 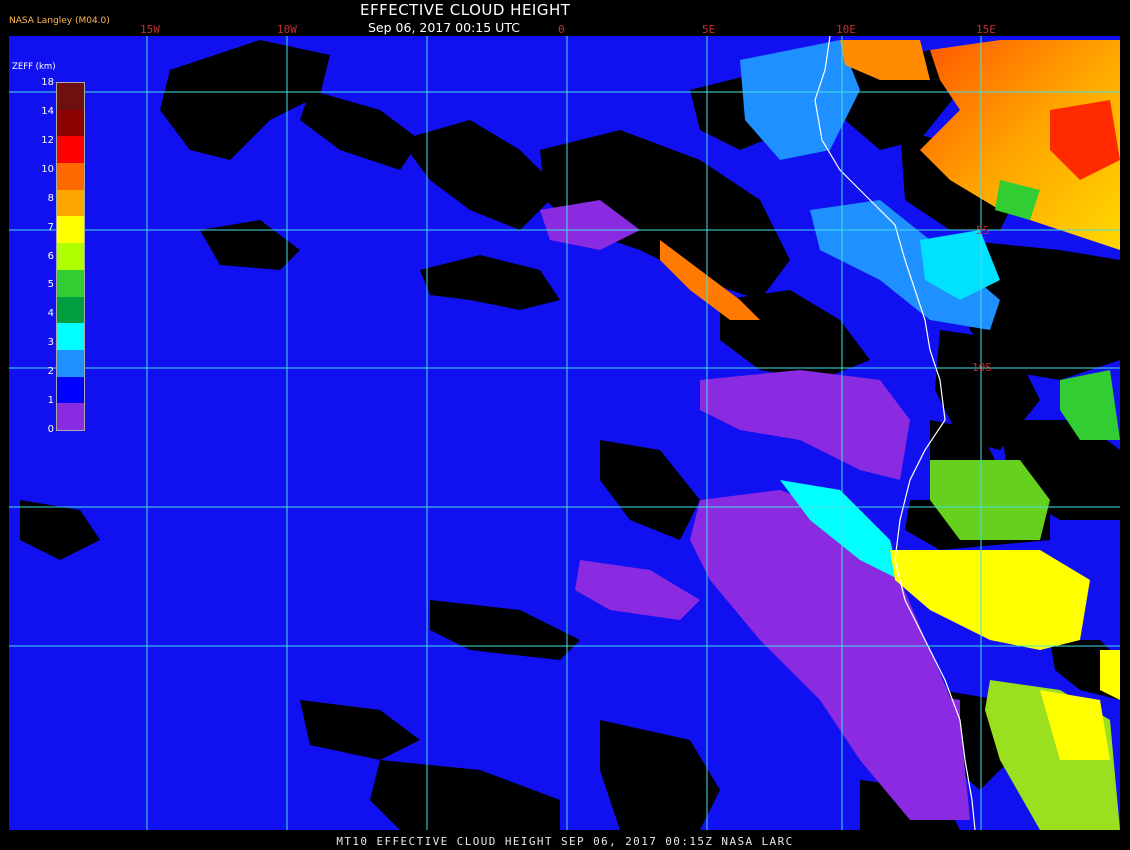 What do you see at coordinates (50, 372) in the screenshot?
I see `legend-tick-label: 2` at bounding box center [50, 372].